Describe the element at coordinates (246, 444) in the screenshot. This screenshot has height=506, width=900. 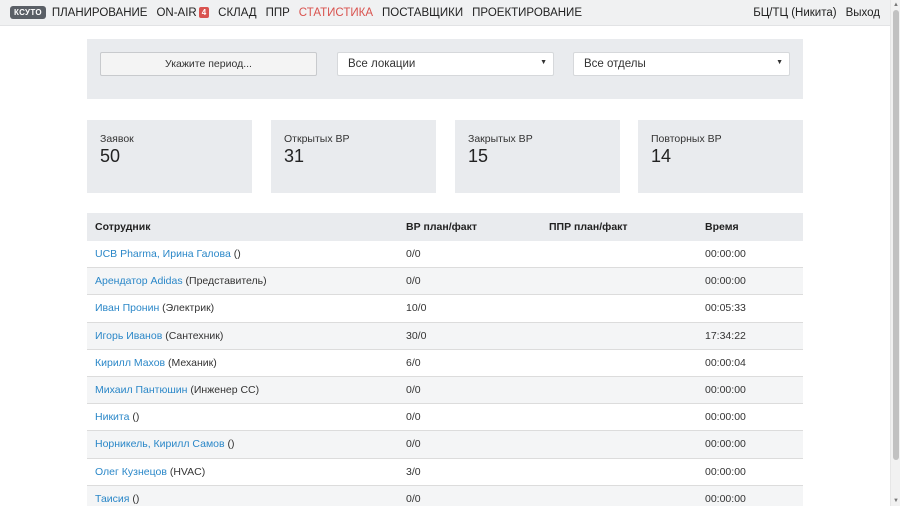
I see `employee-cell: Норникель, Кирилл Самов ()` at that location.